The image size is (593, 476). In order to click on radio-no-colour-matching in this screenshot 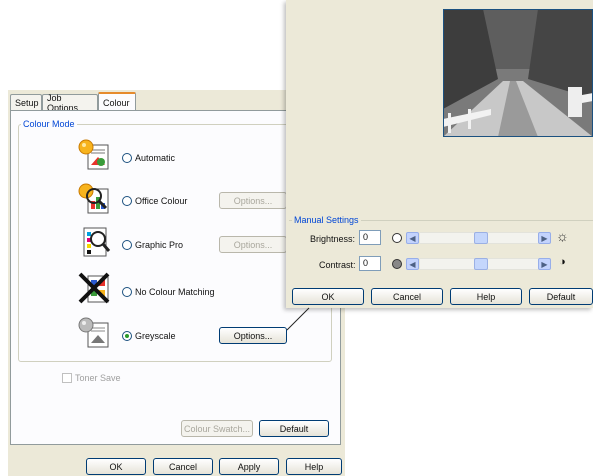, I will do `click(127, 292)`.